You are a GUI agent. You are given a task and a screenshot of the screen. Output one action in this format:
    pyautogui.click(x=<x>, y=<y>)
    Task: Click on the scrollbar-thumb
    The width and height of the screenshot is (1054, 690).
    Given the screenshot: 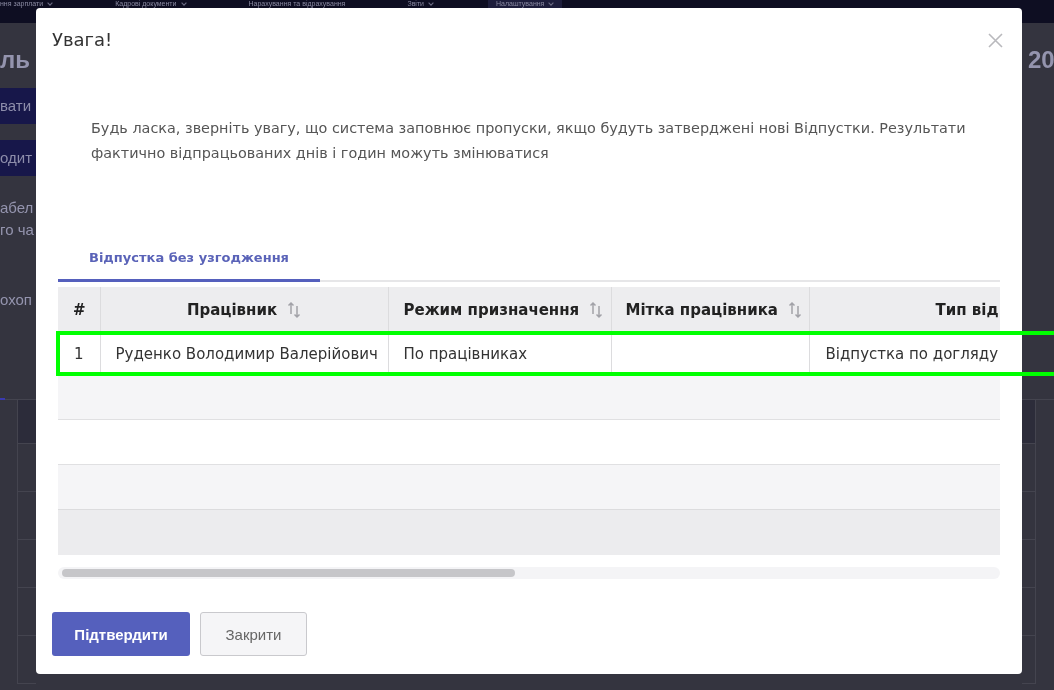 What is the action you would take?
    pyautogui.click(x=288, y=573)
    